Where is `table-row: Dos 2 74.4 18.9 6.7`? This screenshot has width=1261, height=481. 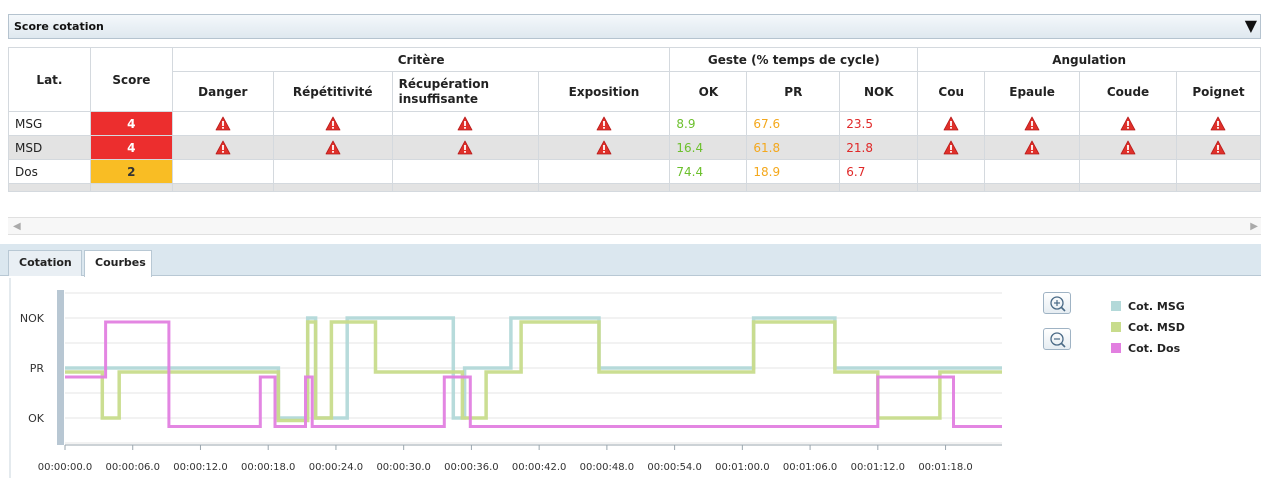 table-row: Dos 2 74.4 18.9 6.7 is located at coordinates (634, 171).